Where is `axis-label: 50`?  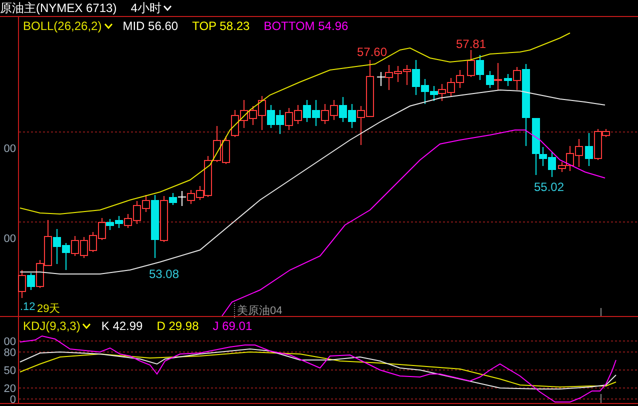 axis-label: 50 is located at coordinates (10, 371).